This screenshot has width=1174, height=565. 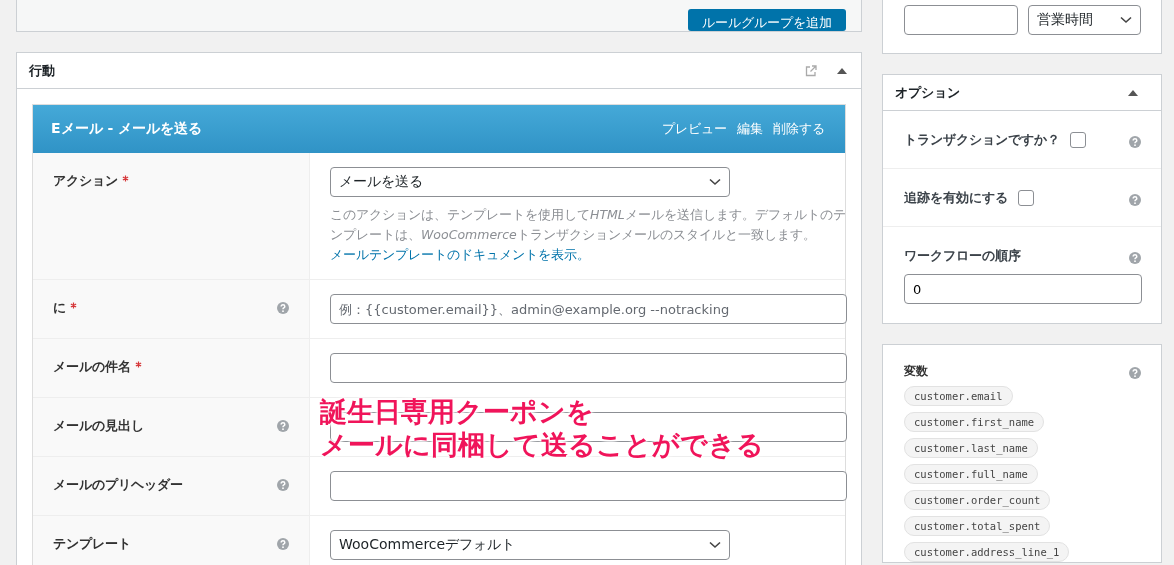 What do you see at coordinates (971, 474) in the screenshot?
I see `variable-tag: customer.full_name` at bounding box center [971, 474].